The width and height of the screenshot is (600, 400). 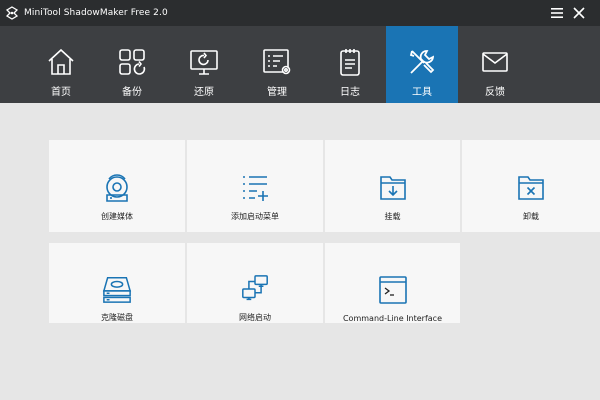 What do you see at coordinates (277, 92) in the screenshot?
I see `nav-label: 管理` at bounding box center [277, 92].